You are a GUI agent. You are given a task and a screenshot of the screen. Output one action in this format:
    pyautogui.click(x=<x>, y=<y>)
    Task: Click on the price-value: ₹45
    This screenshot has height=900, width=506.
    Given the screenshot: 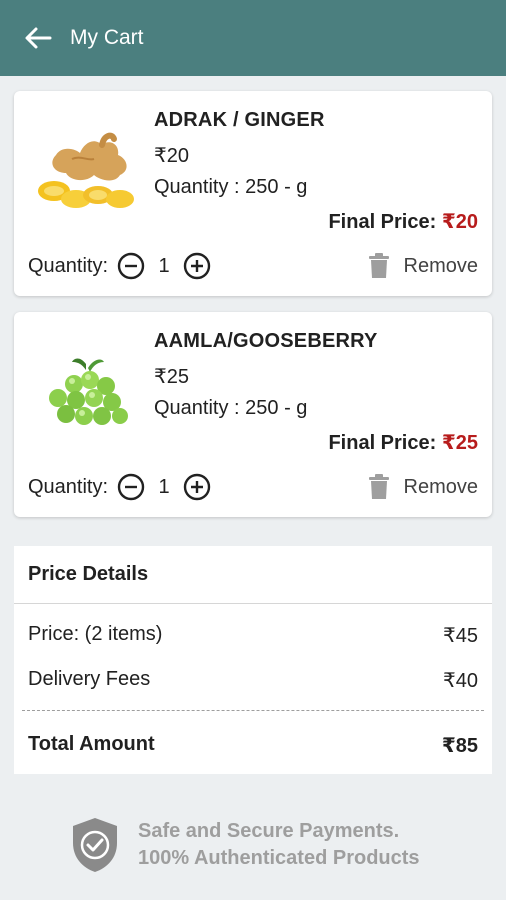 What is the action you would take?
    pyautogui.click(x=460, y=636)
    